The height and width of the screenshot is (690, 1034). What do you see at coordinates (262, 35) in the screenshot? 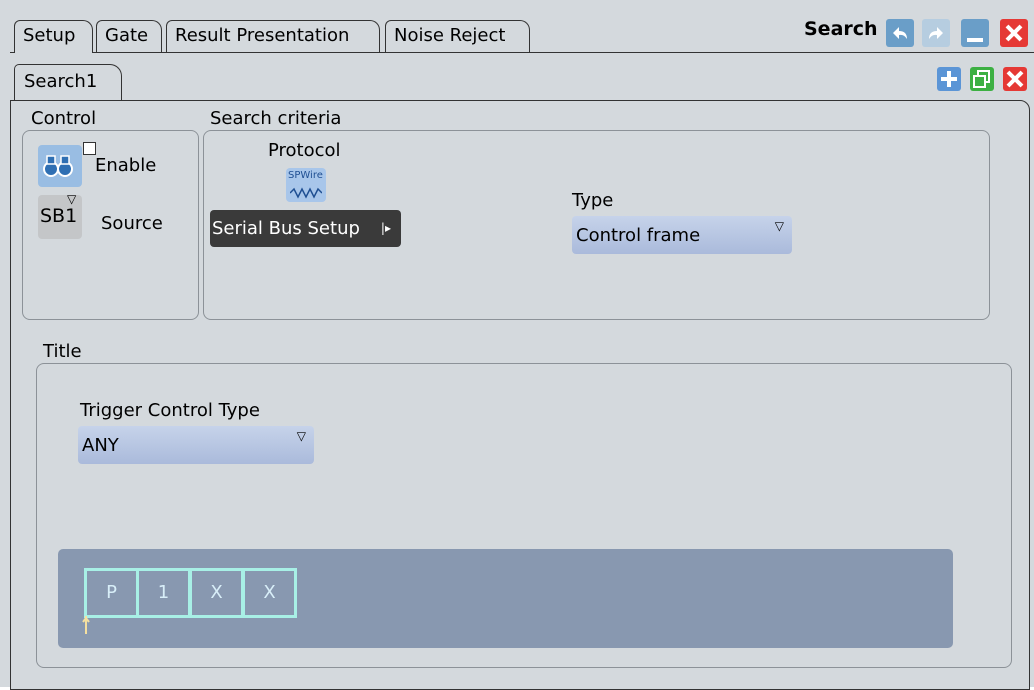
I see `tab-result-presentation-label: Result Presentation` at bounding box center [262, 35].